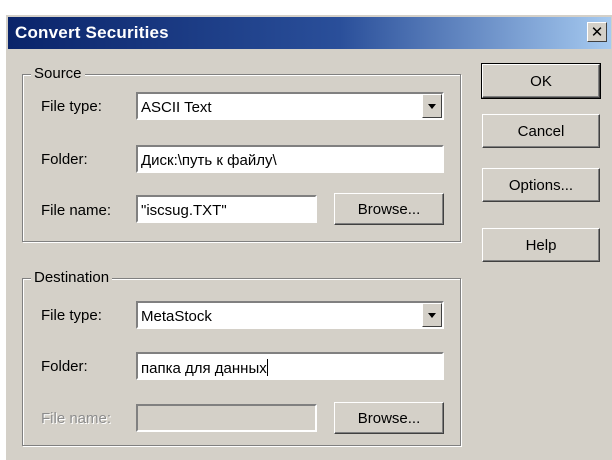 The image size is (612, 460). I want to click on source-folder-value: Диск:\путь к файлу\, so click(209, 160).